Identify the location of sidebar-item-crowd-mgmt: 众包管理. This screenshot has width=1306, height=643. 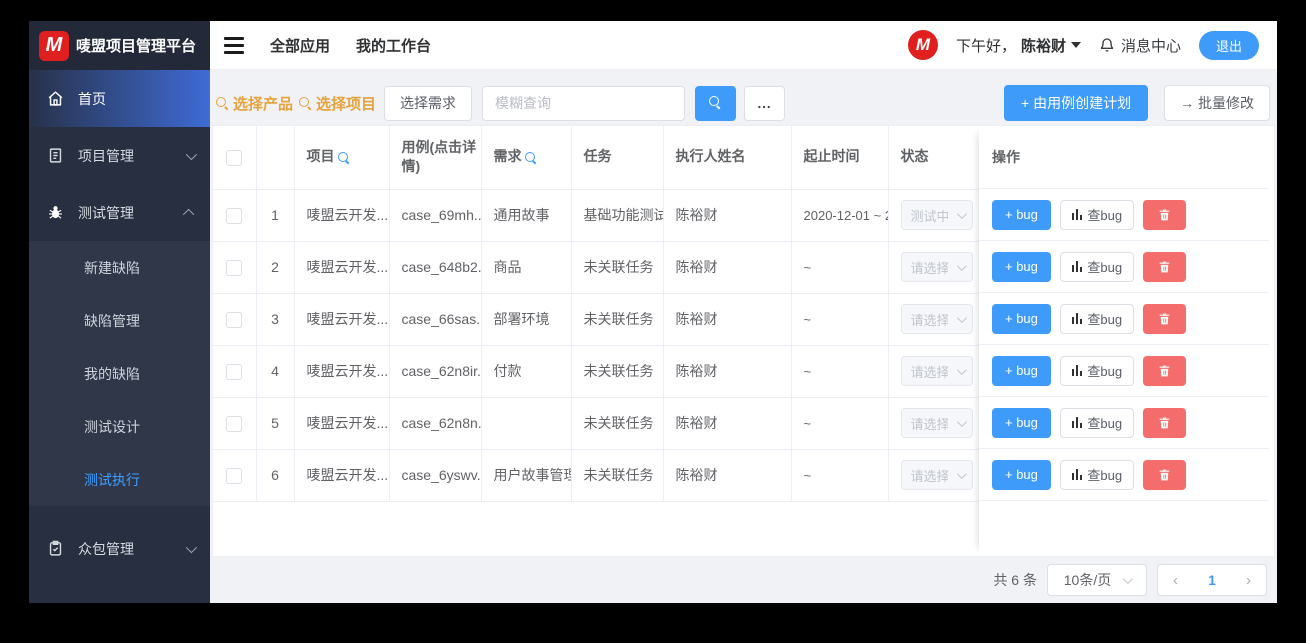
(119, 548).